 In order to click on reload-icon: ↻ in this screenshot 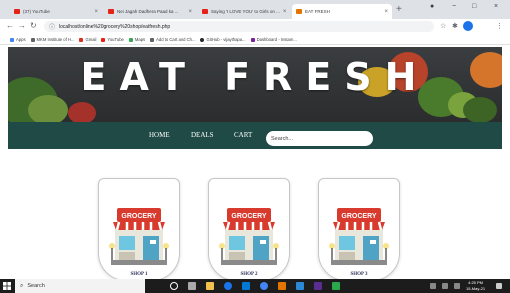, I will do `click(33, 25)`.